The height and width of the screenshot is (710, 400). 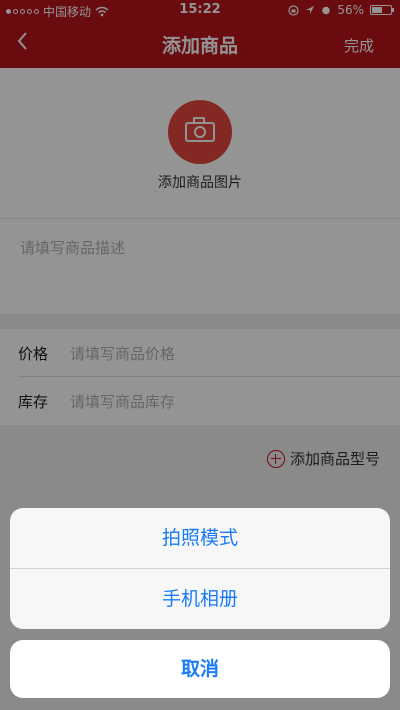 I want to click on photo-album-option: 手机相册, so click(x=200, y=599).